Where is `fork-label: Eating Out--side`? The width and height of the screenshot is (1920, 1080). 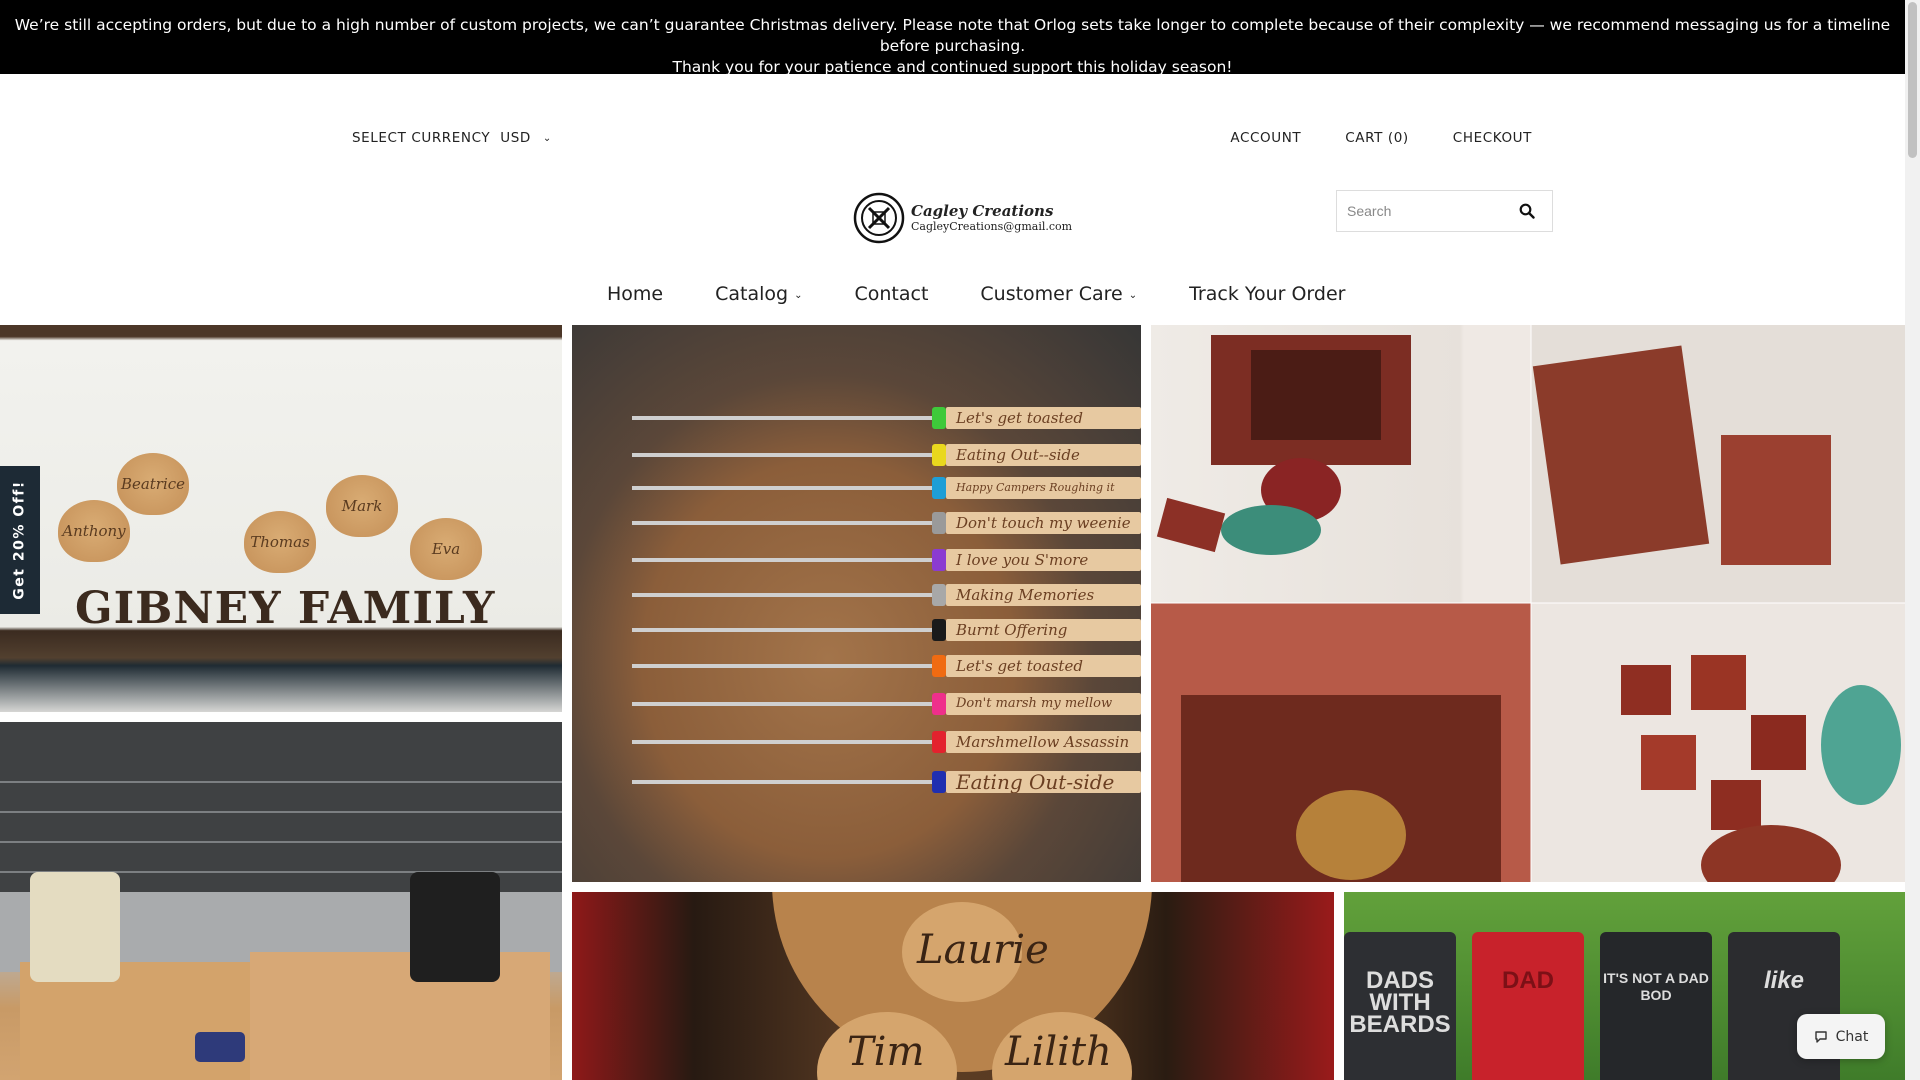
fork-label: Eating Out--side is located at coordinates (1043, 455).